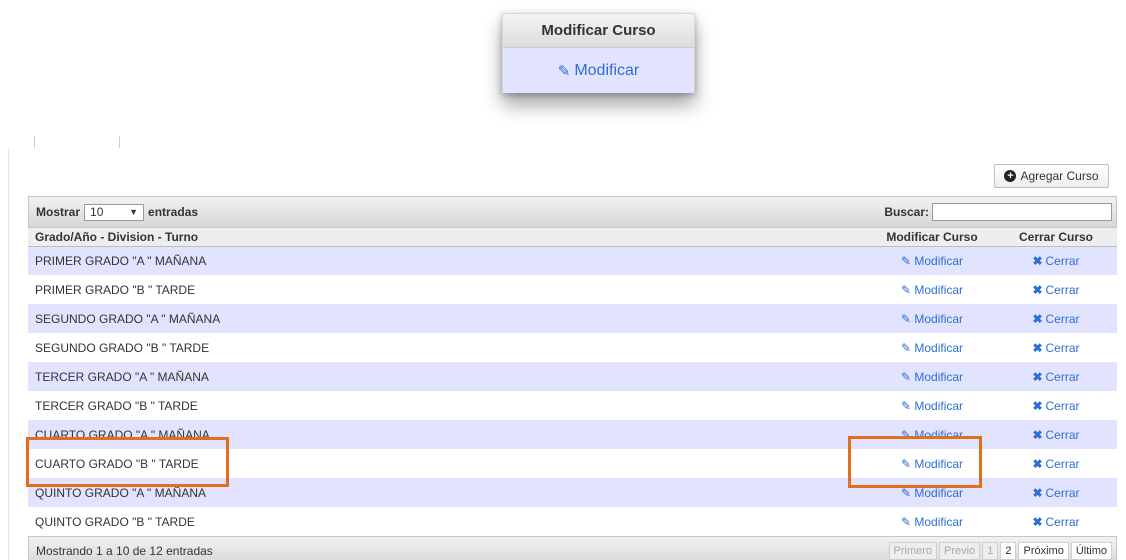 This screenshot has height=560, width=1126. What do you see at coordinates (448, 405) in the screenshot?
I see `course-name: TERCER GRADO "B " TARDE` at bounding box center [448, 405].